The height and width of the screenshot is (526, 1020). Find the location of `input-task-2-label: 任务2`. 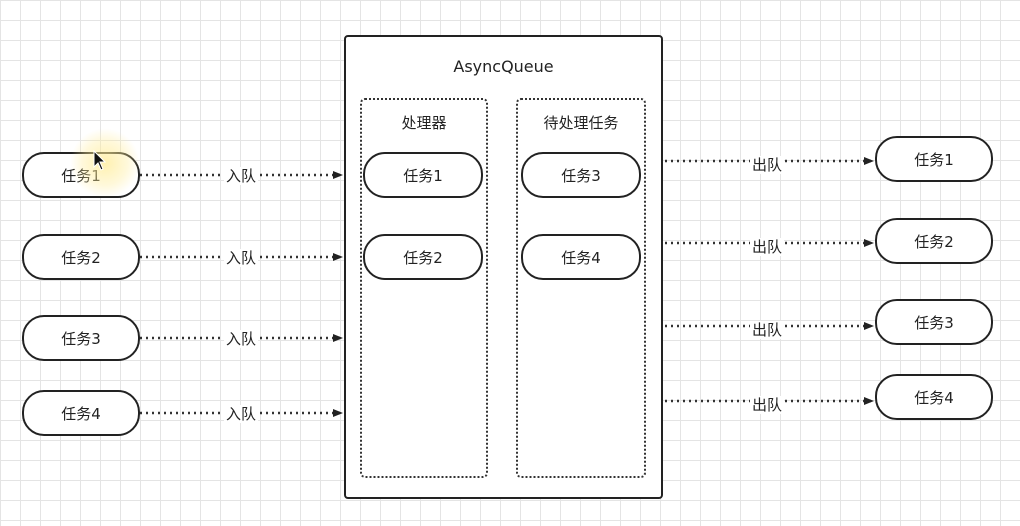

input-task-2-label: 任务2 is located at coordinates (81, 257).